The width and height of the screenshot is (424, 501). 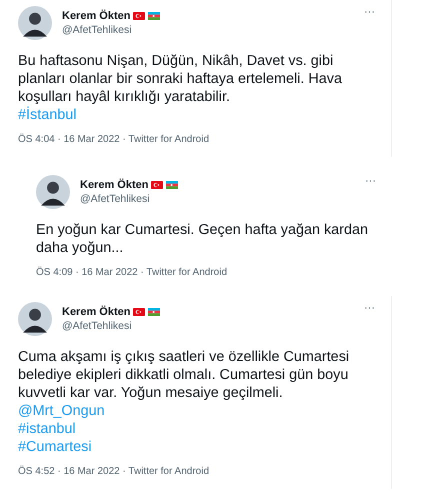 What do you see at coordinates (132, 272) in the screenshot?
I see `tweet-meta: ÖS 4:09 · 16 Mar 2022 · Twitter for Android` at bounding box center [132, 272].